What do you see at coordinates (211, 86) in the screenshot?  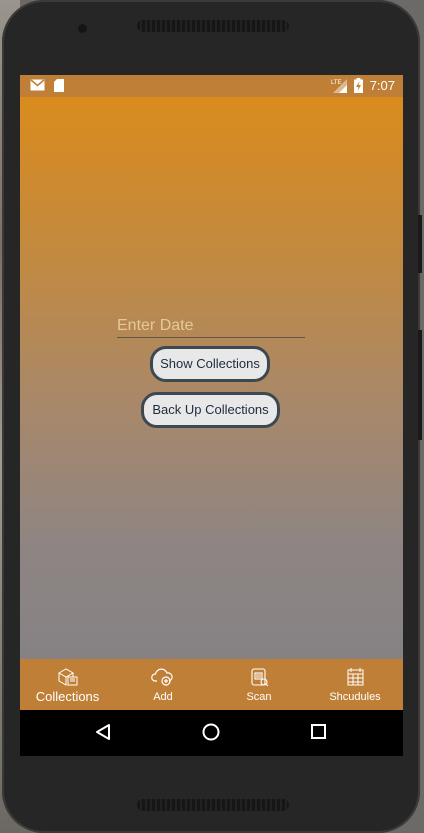 I see `status-bar: LTE 7:07` at bounding box center [211, 86].